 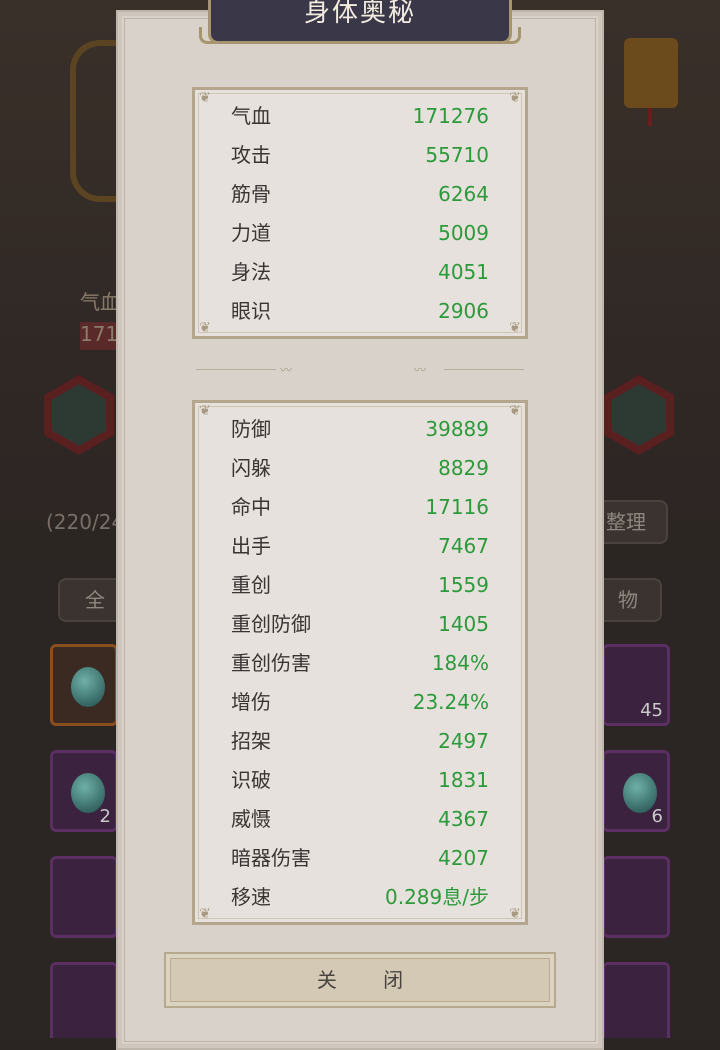 What do you see at coordinates (360, 272) in the screenshot?
I see `stat-row: 身法 4051` at bounding box center [360, 272].